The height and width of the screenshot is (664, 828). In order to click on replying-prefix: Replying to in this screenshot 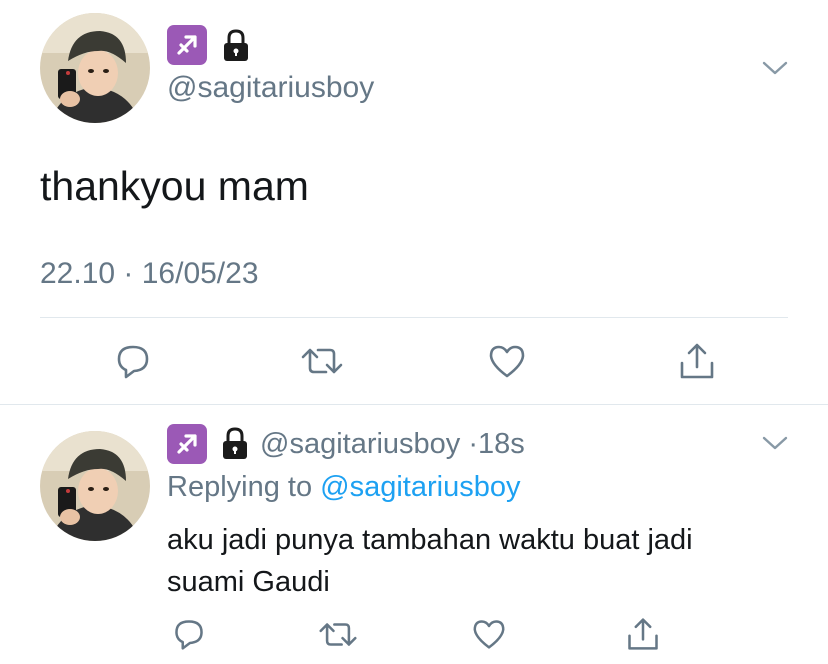, I will do `click(240, 487)`.